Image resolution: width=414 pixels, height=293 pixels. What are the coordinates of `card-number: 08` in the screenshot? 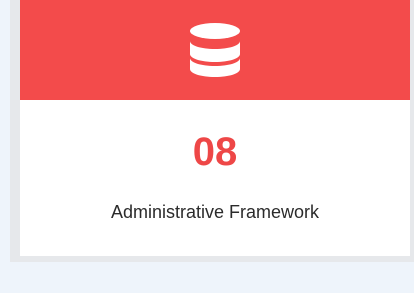 It's located at (215, 152).